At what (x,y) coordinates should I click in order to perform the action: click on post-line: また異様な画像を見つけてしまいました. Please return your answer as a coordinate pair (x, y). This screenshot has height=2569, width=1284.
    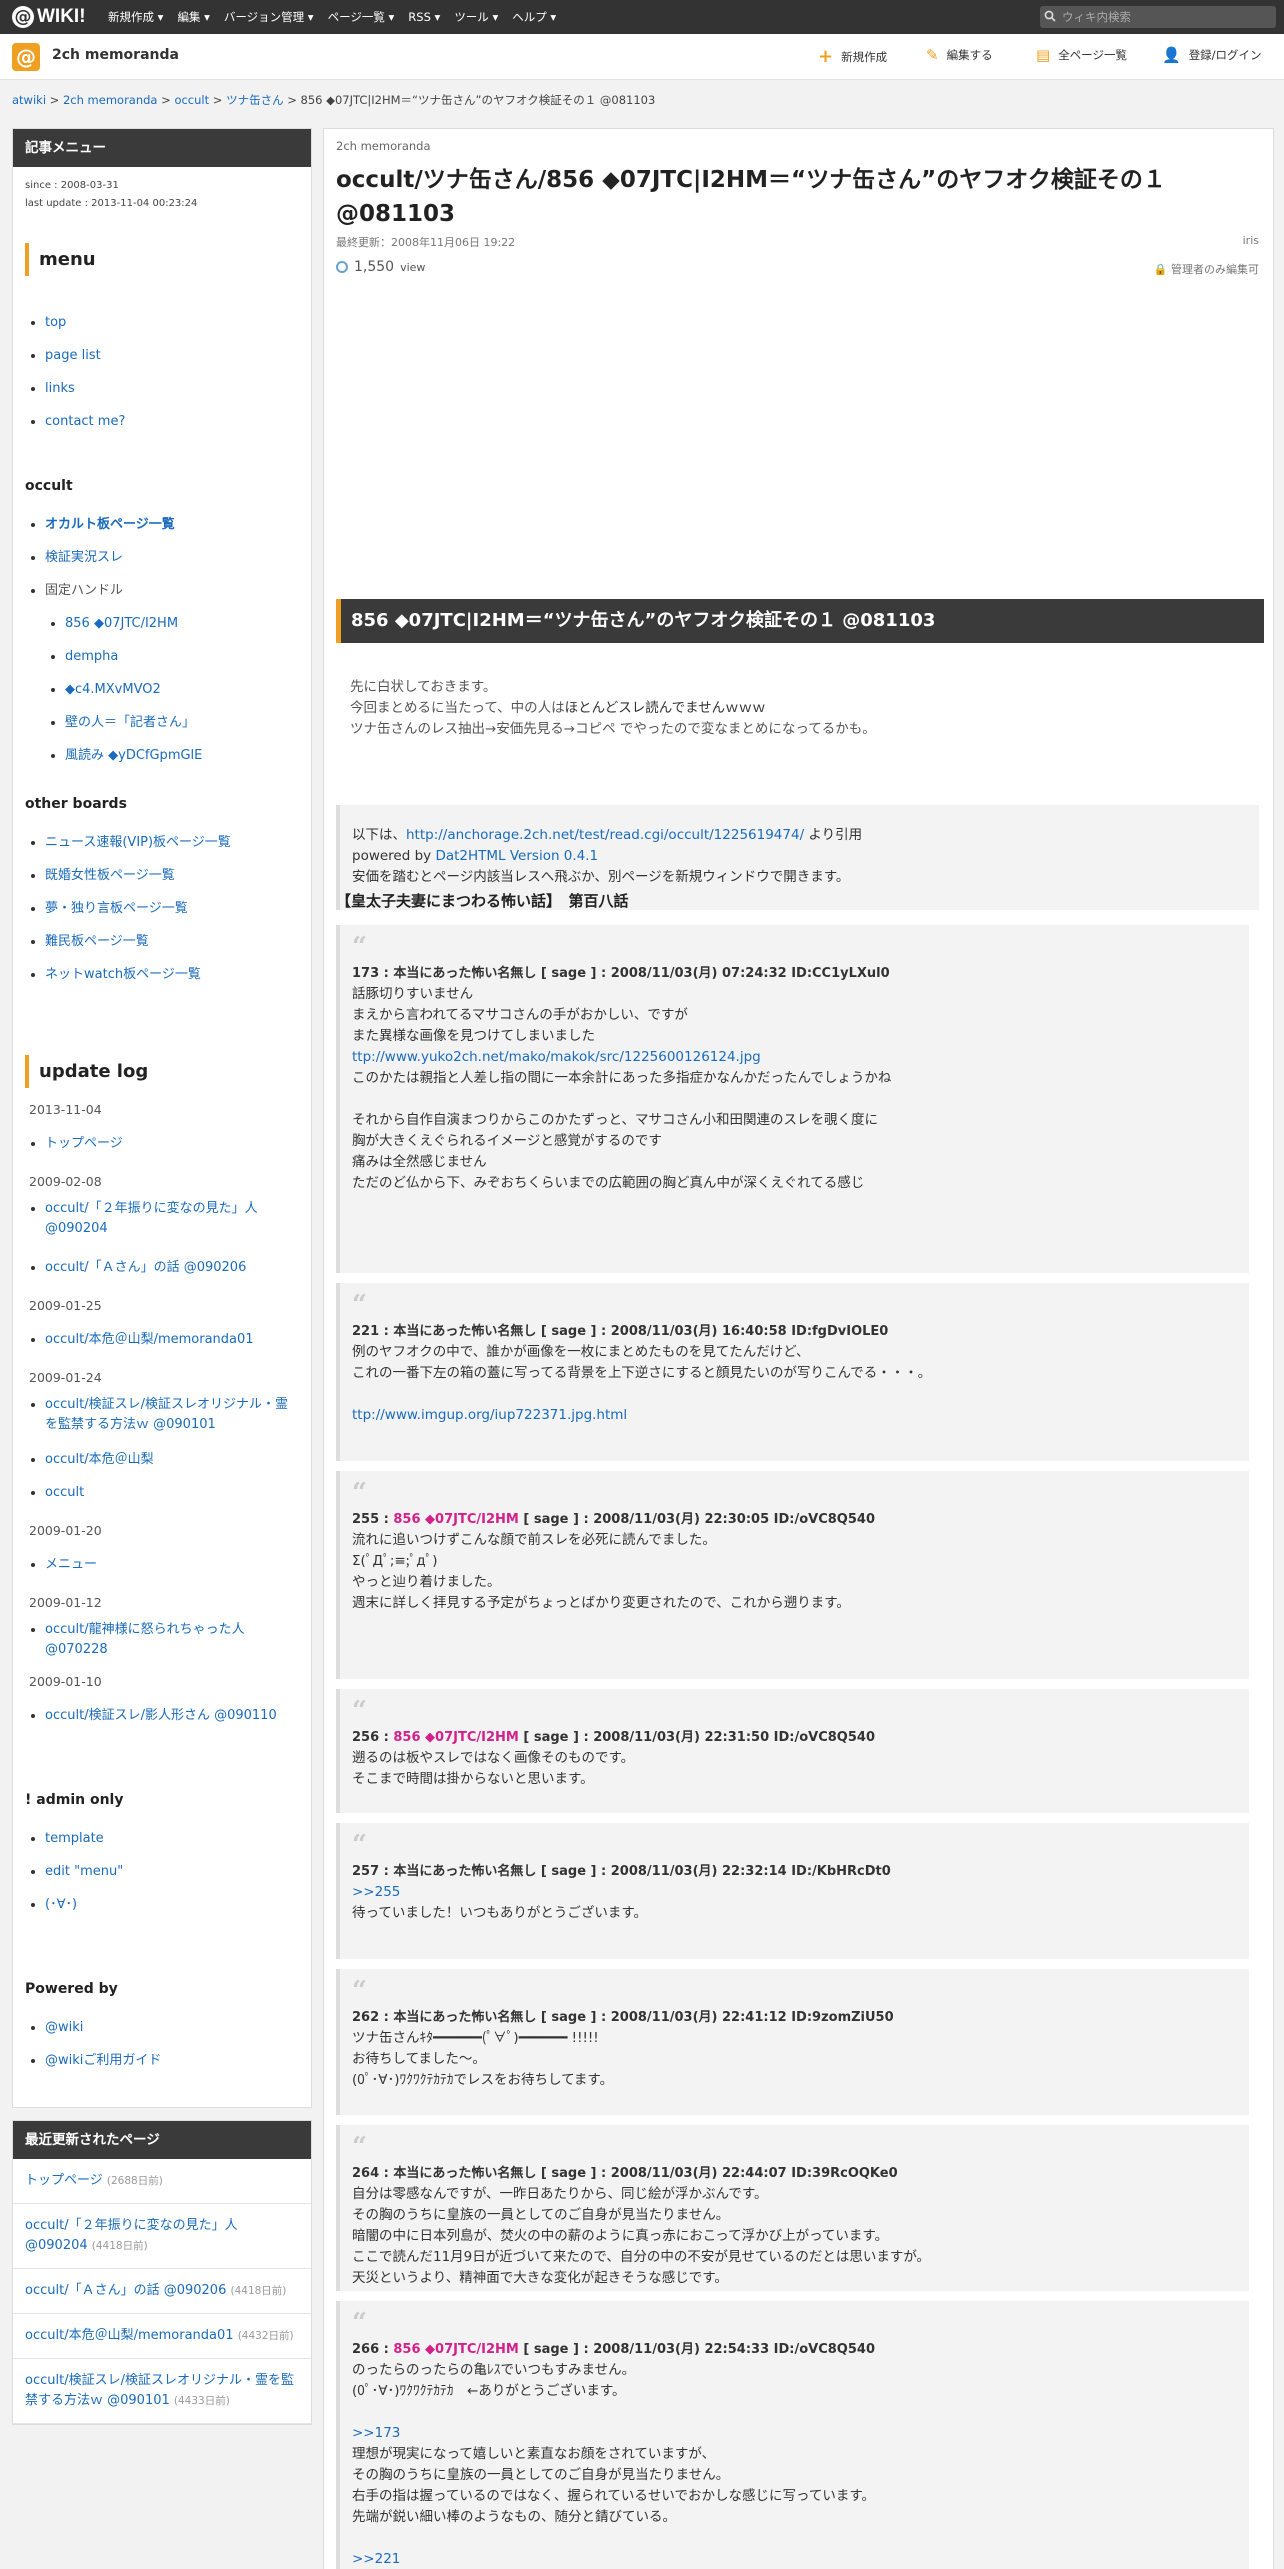
    Looking at the image, I should click on (473, 1036).